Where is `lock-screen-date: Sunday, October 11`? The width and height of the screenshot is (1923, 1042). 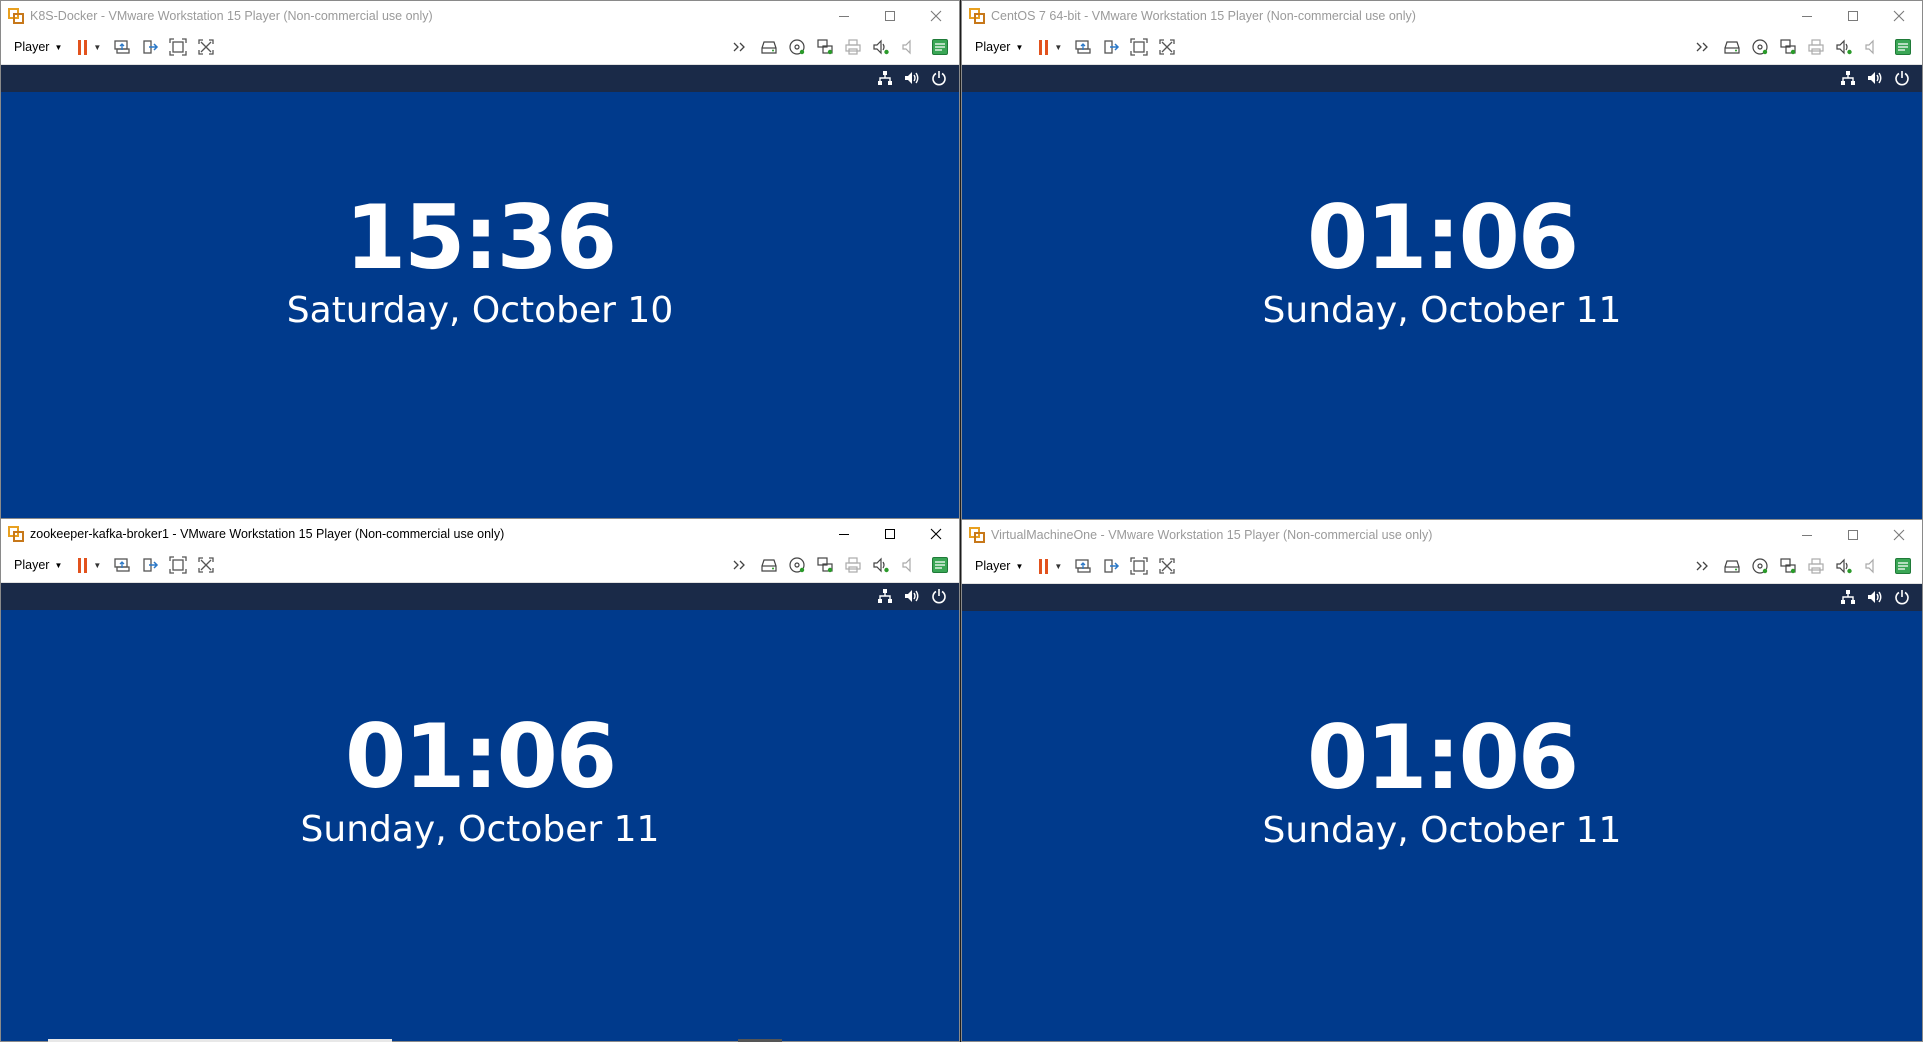
lock-screen-date: Sunday, October 11 is located at coordinates (480, 829).